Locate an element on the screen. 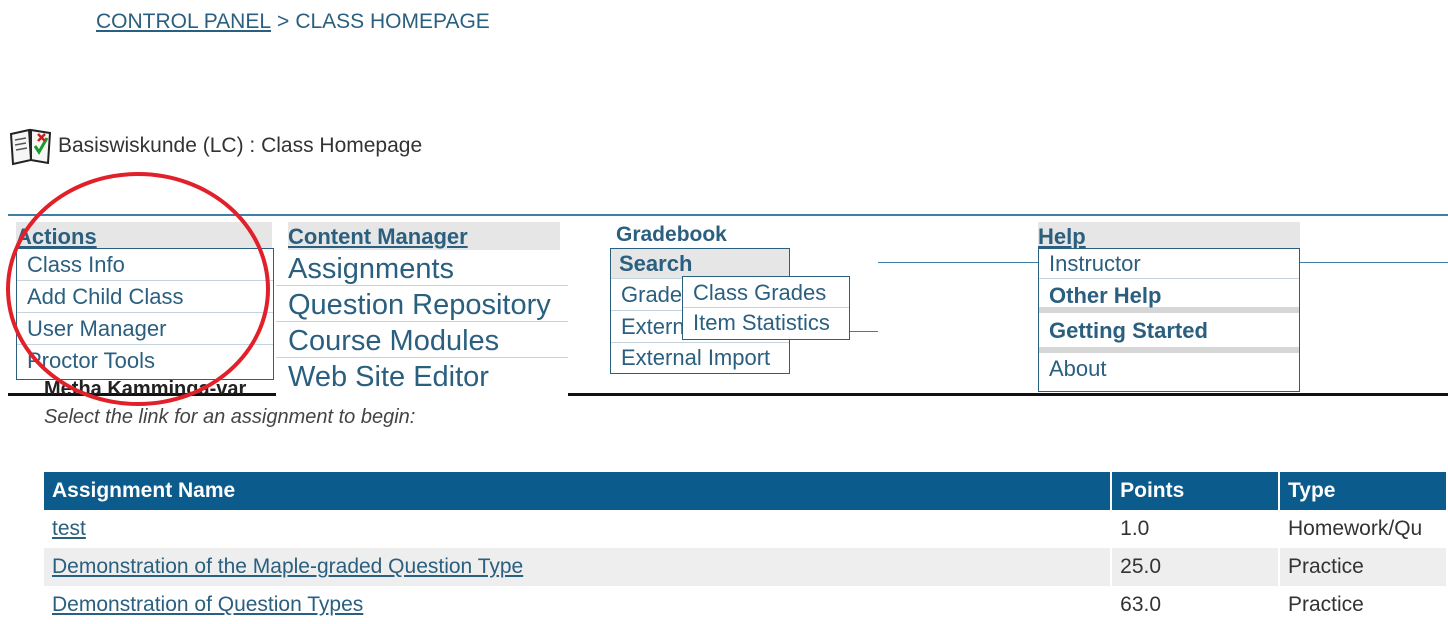 The image size is (1448, 624). breadcrumb-current: CLASS HOMEPAGE is located at coordinates (392, 21).